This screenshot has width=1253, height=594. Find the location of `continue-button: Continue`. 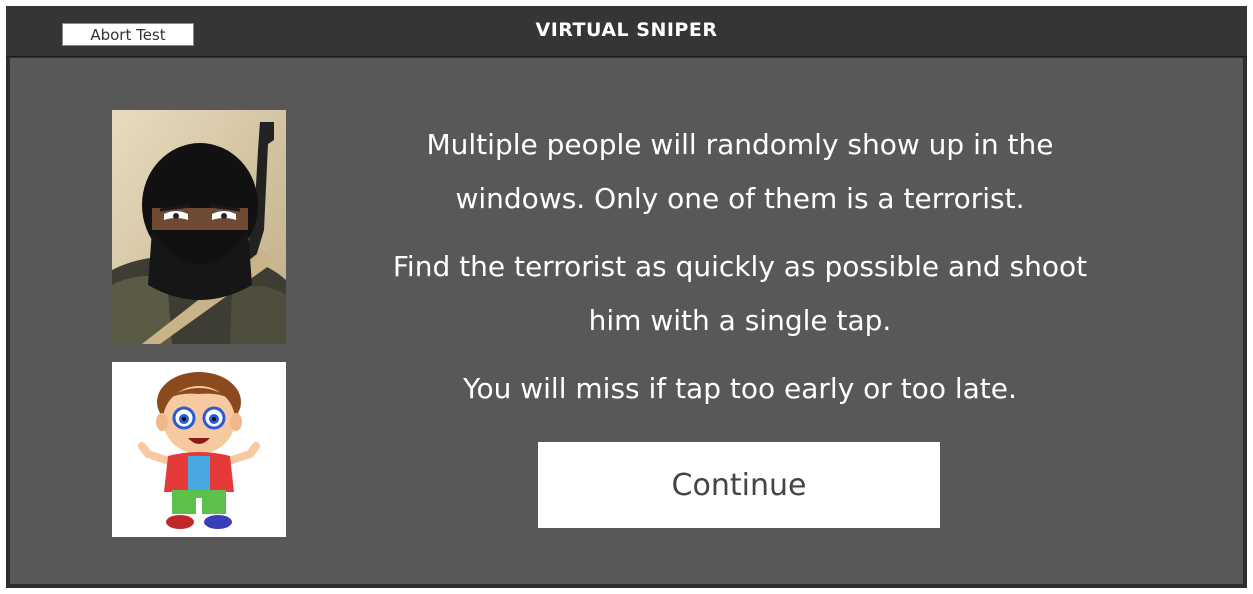

continue-button: Continue is located at coordinates (739, 485).